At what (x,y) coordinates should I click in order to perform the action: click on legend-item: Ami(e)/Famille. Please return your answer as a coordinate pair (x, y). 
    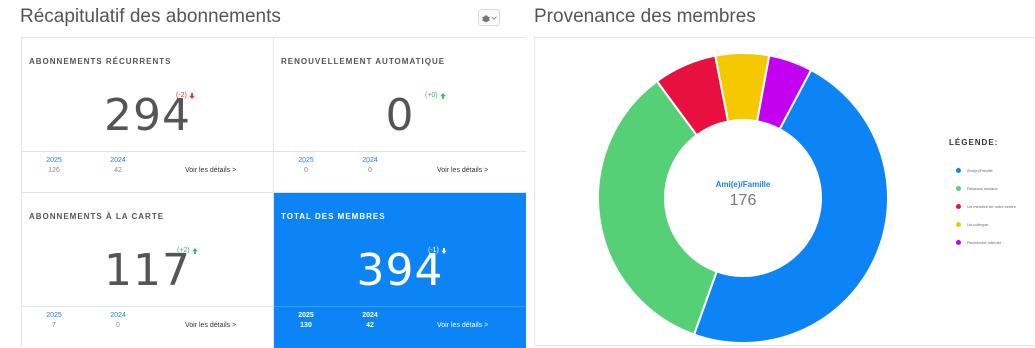
    Looking at the image, I should click on (995, 170).